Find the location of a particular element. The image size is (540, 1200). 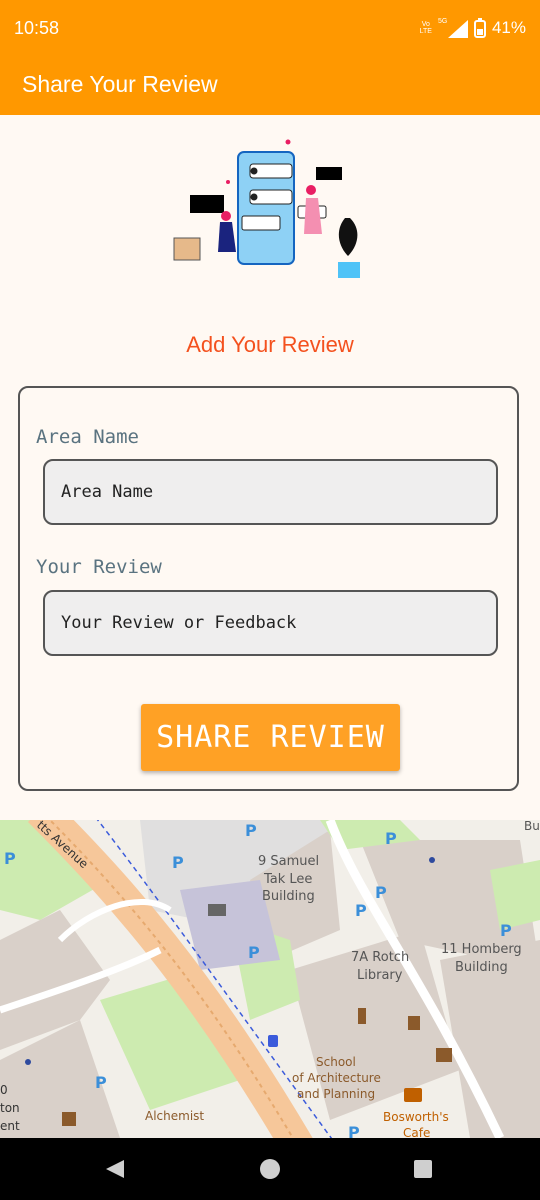

cafe-icon is located at coordinates (413, 1095).